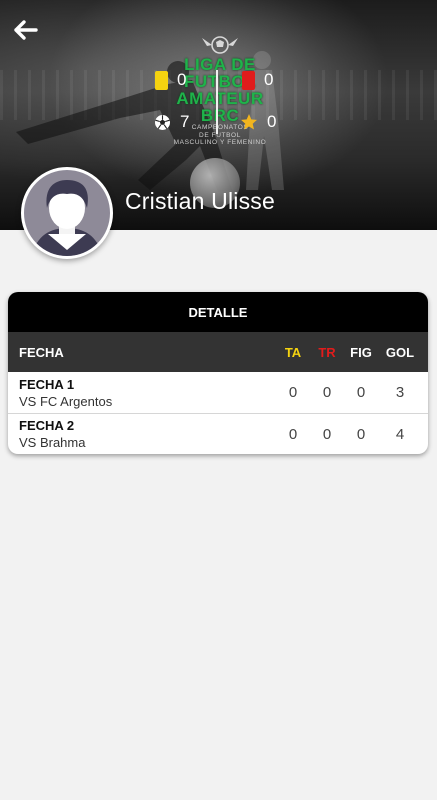 The height and width of the screenshot is (800, 437). I want to click on avatar, so click(67, 213).